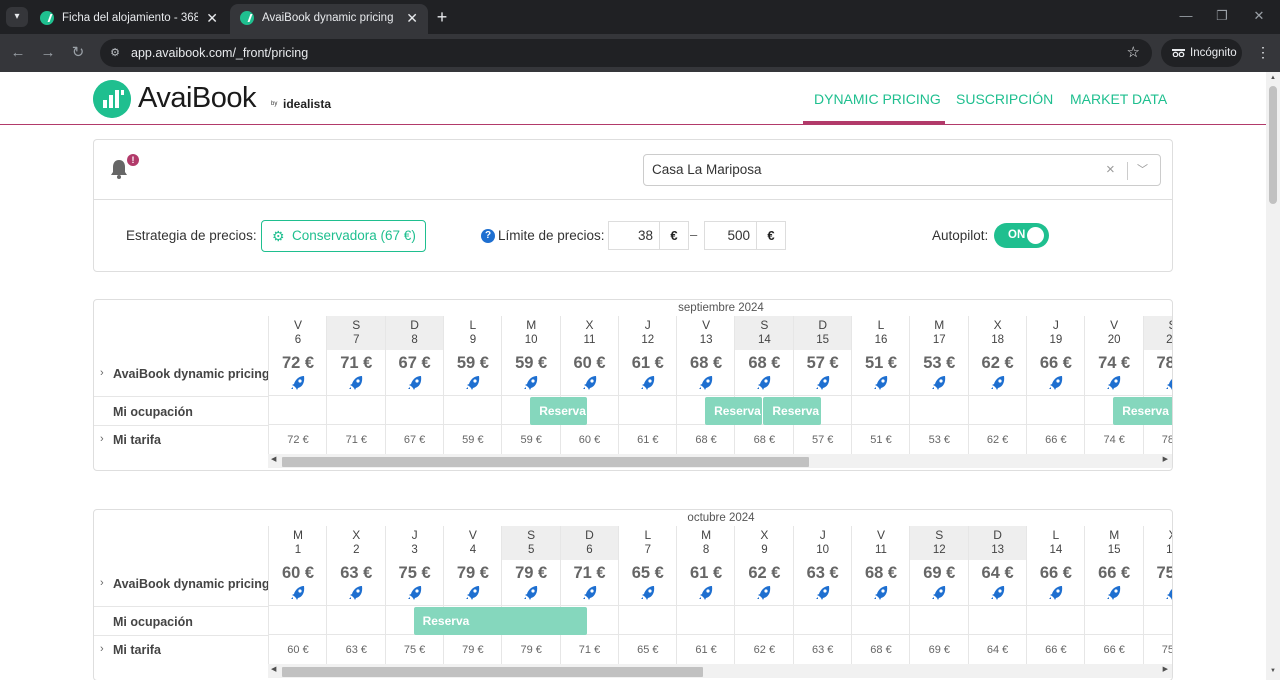 This screenshot has height=680, width=1280. Describe the element at coordinates (902, 170) in the screenshot. I see `property-select: Casa La Mariposa × ﹀` at that location.